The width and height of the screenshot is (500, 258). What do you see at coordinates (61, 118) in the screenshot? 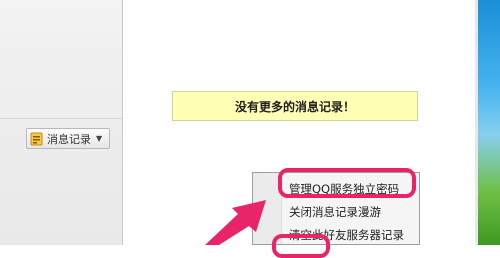
I see `panel-divider` at bounding box center [61, 118].